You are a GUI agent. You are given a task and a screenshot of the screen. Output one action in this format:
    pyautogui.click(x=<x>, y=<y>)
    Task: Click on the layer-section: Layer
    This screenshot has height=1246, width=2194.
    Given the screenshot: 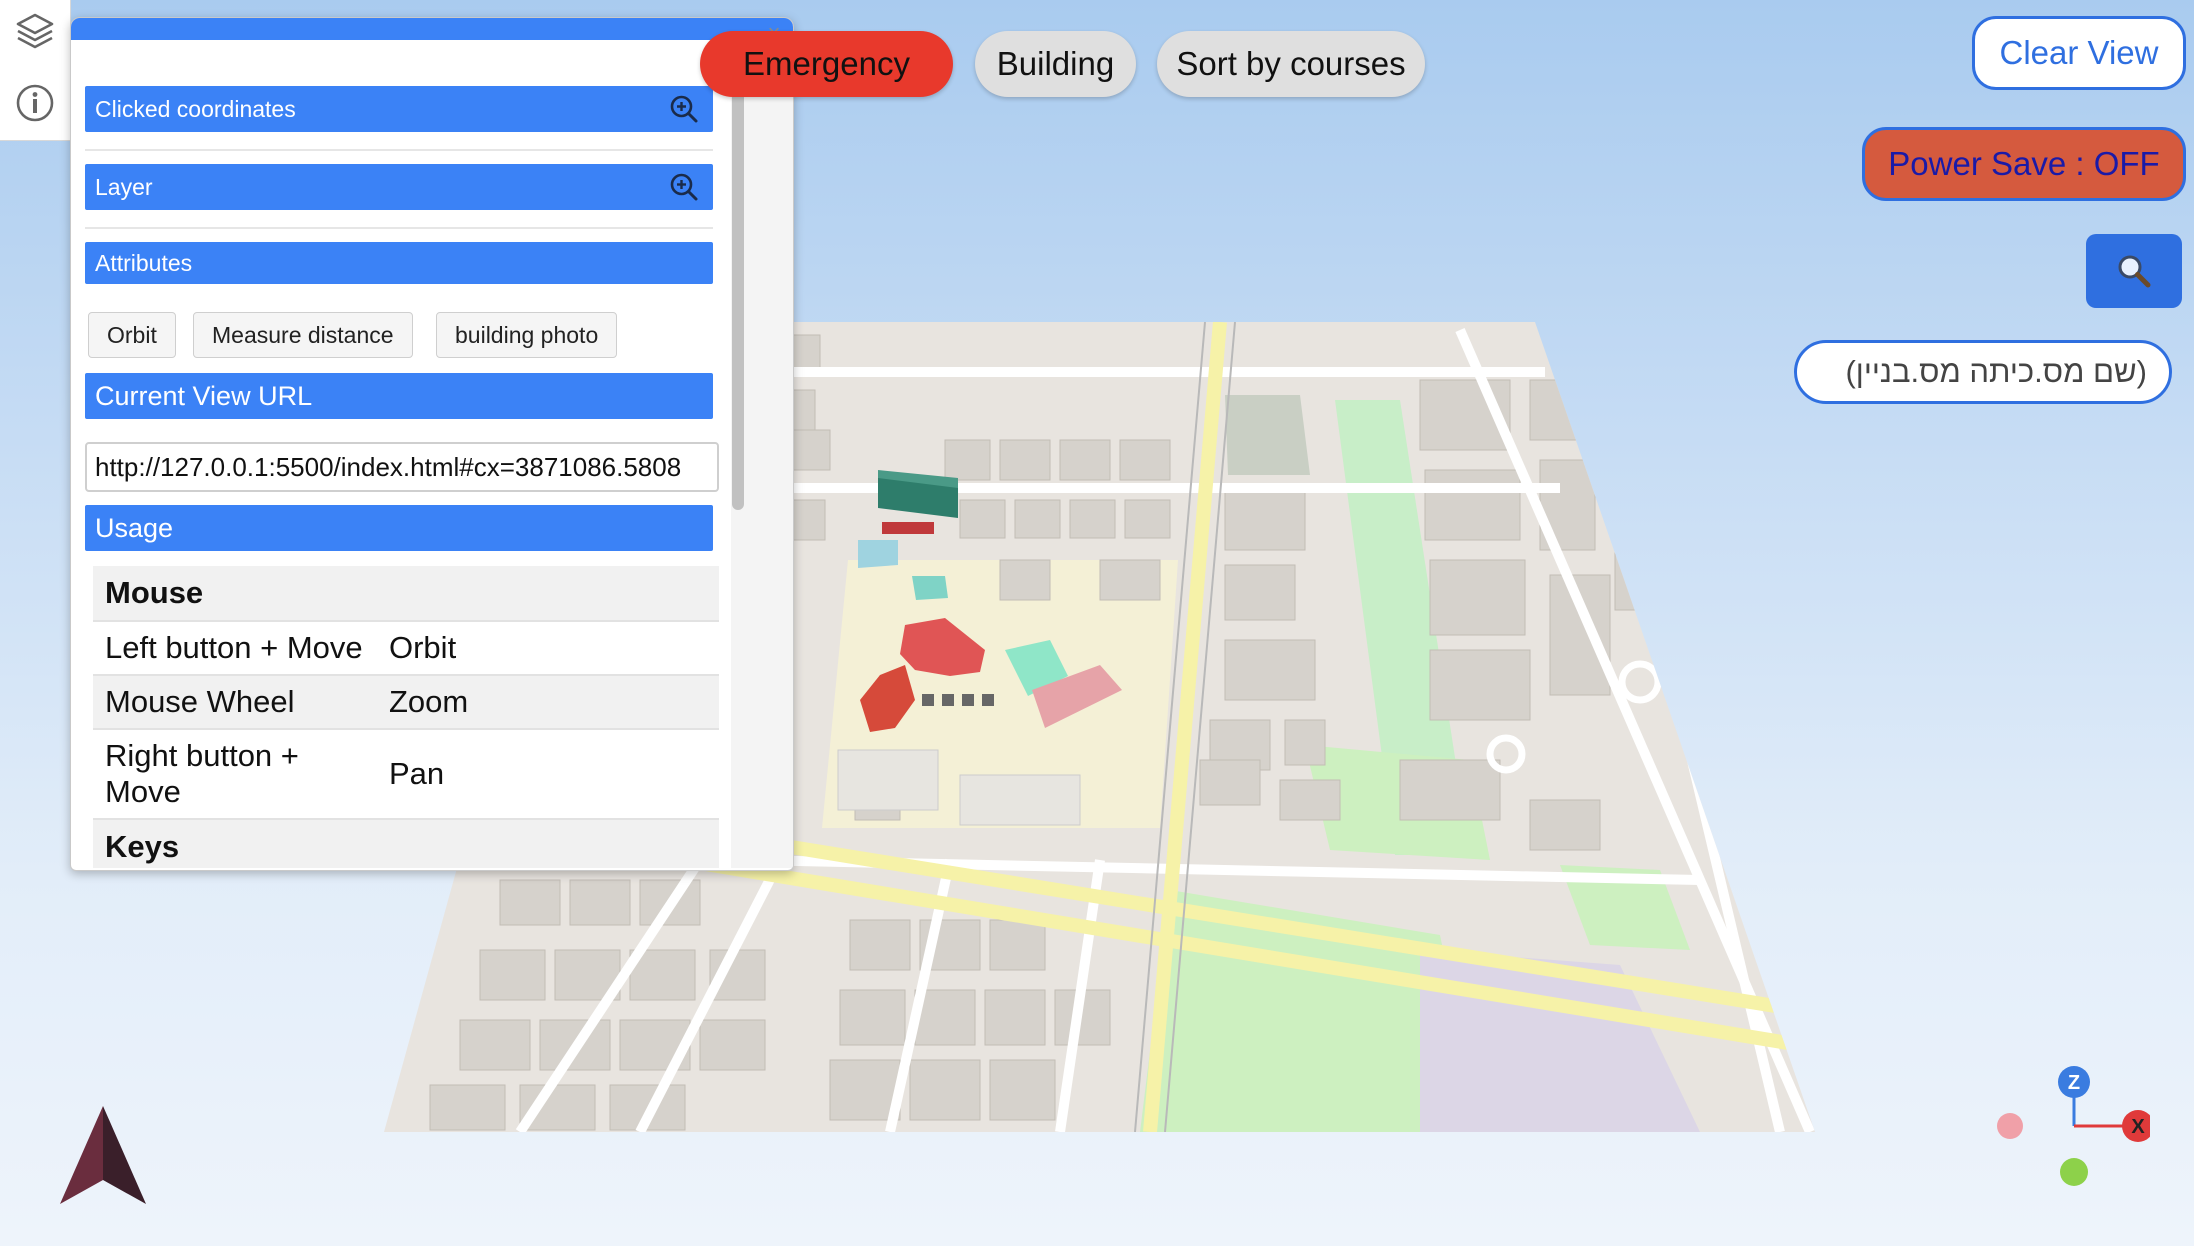 What is the action you would take?
    pyautogui.click(x=399, y=187)
    